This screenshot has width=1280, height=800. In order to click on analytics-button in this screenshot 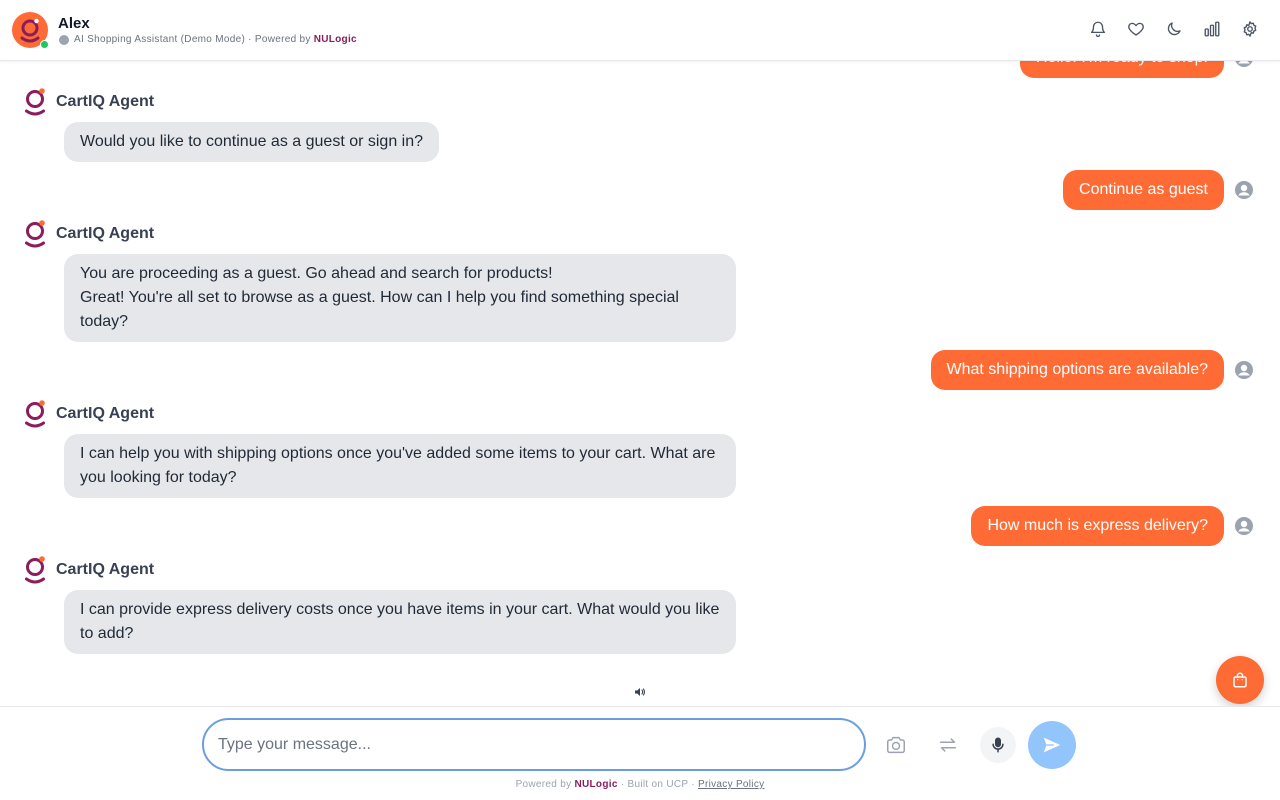, I will do `click(1212, 29)`.